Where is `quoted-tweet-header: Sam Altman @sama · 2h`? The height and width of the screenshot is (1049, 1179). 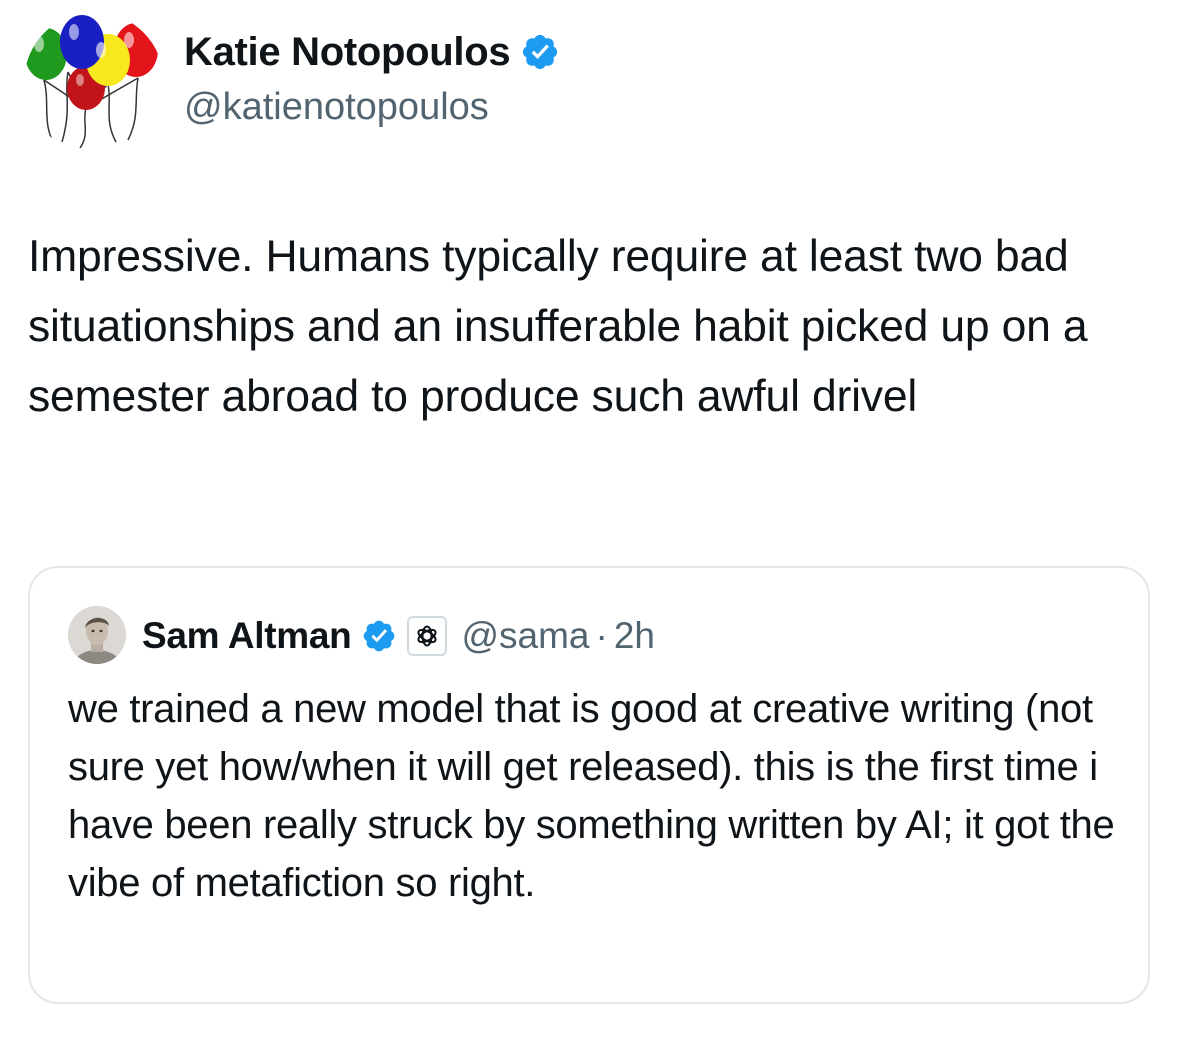
quoted-tweet-header: Sam Altman @sama · 2h is located at coordinates (398, 636).